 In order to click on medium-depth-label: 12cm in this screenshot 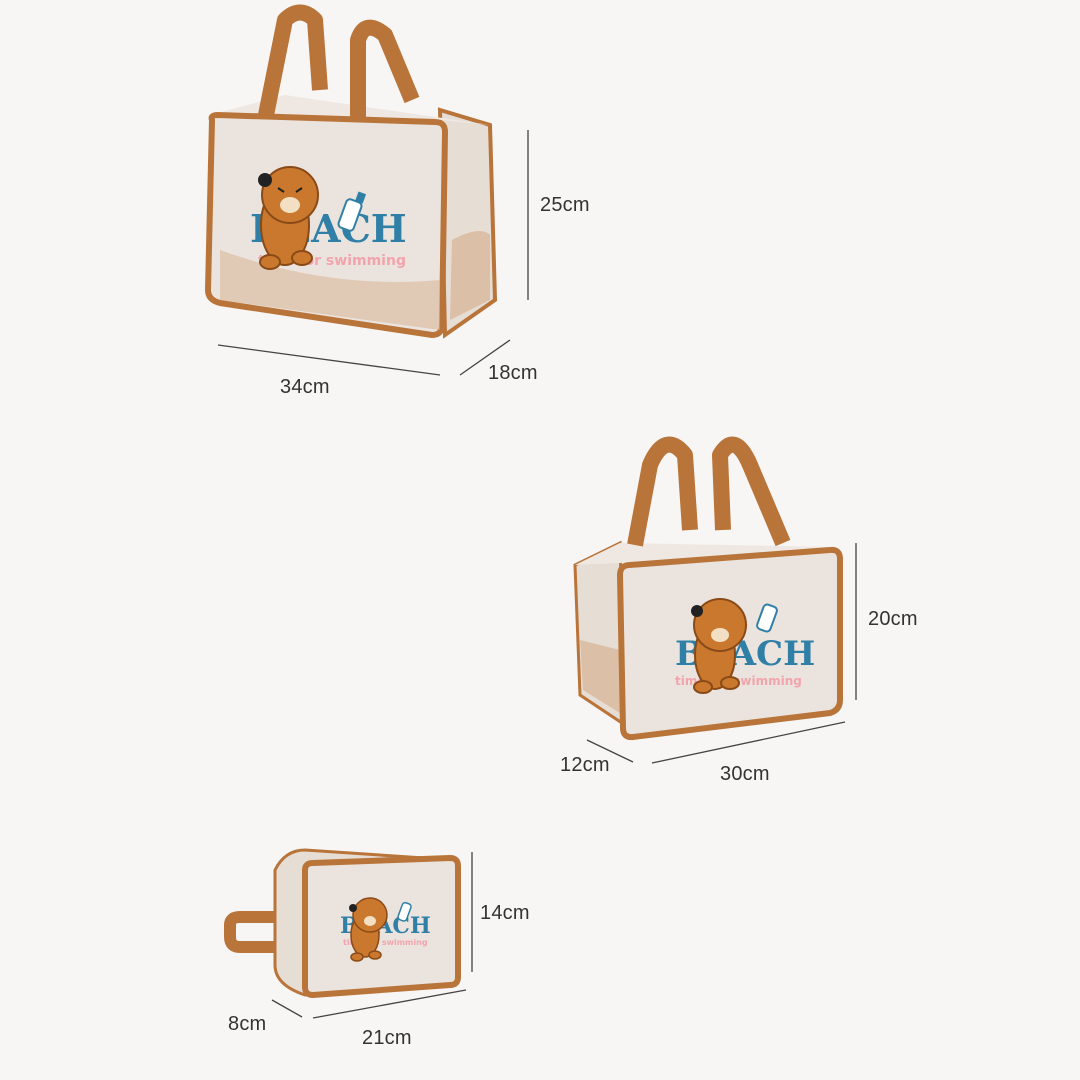, I will do `click(585, 765)`.